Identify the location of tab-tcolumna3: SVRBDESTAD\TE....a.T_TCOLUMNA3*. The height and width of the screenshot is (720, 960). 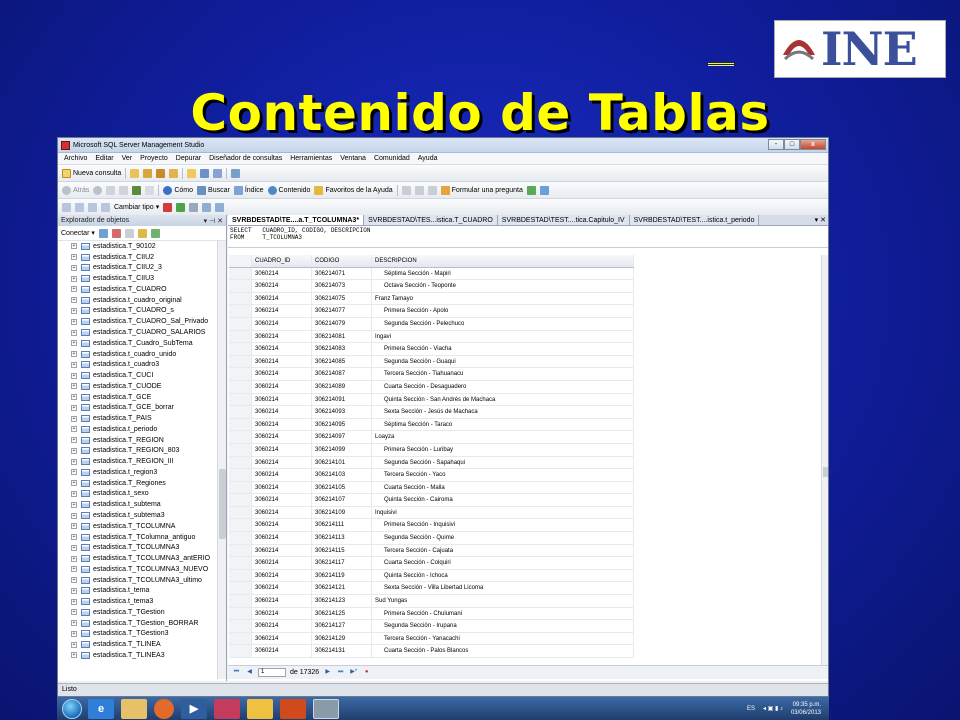
(296, 220).